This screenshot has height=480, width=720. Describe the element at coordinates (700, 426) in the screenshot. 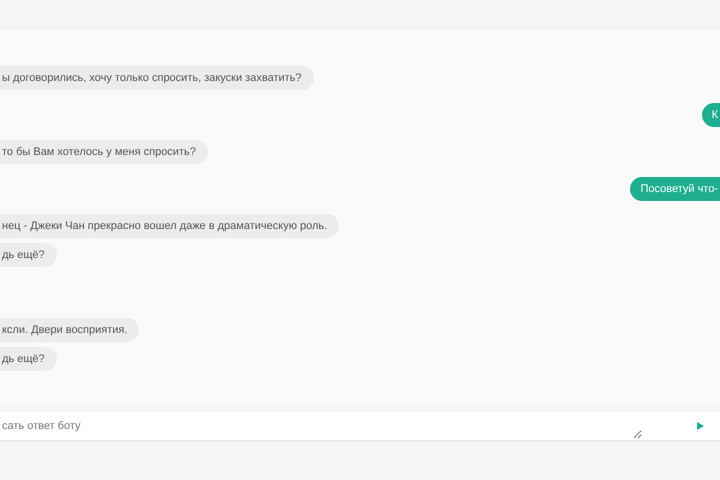

I see `send-icon` at that location.